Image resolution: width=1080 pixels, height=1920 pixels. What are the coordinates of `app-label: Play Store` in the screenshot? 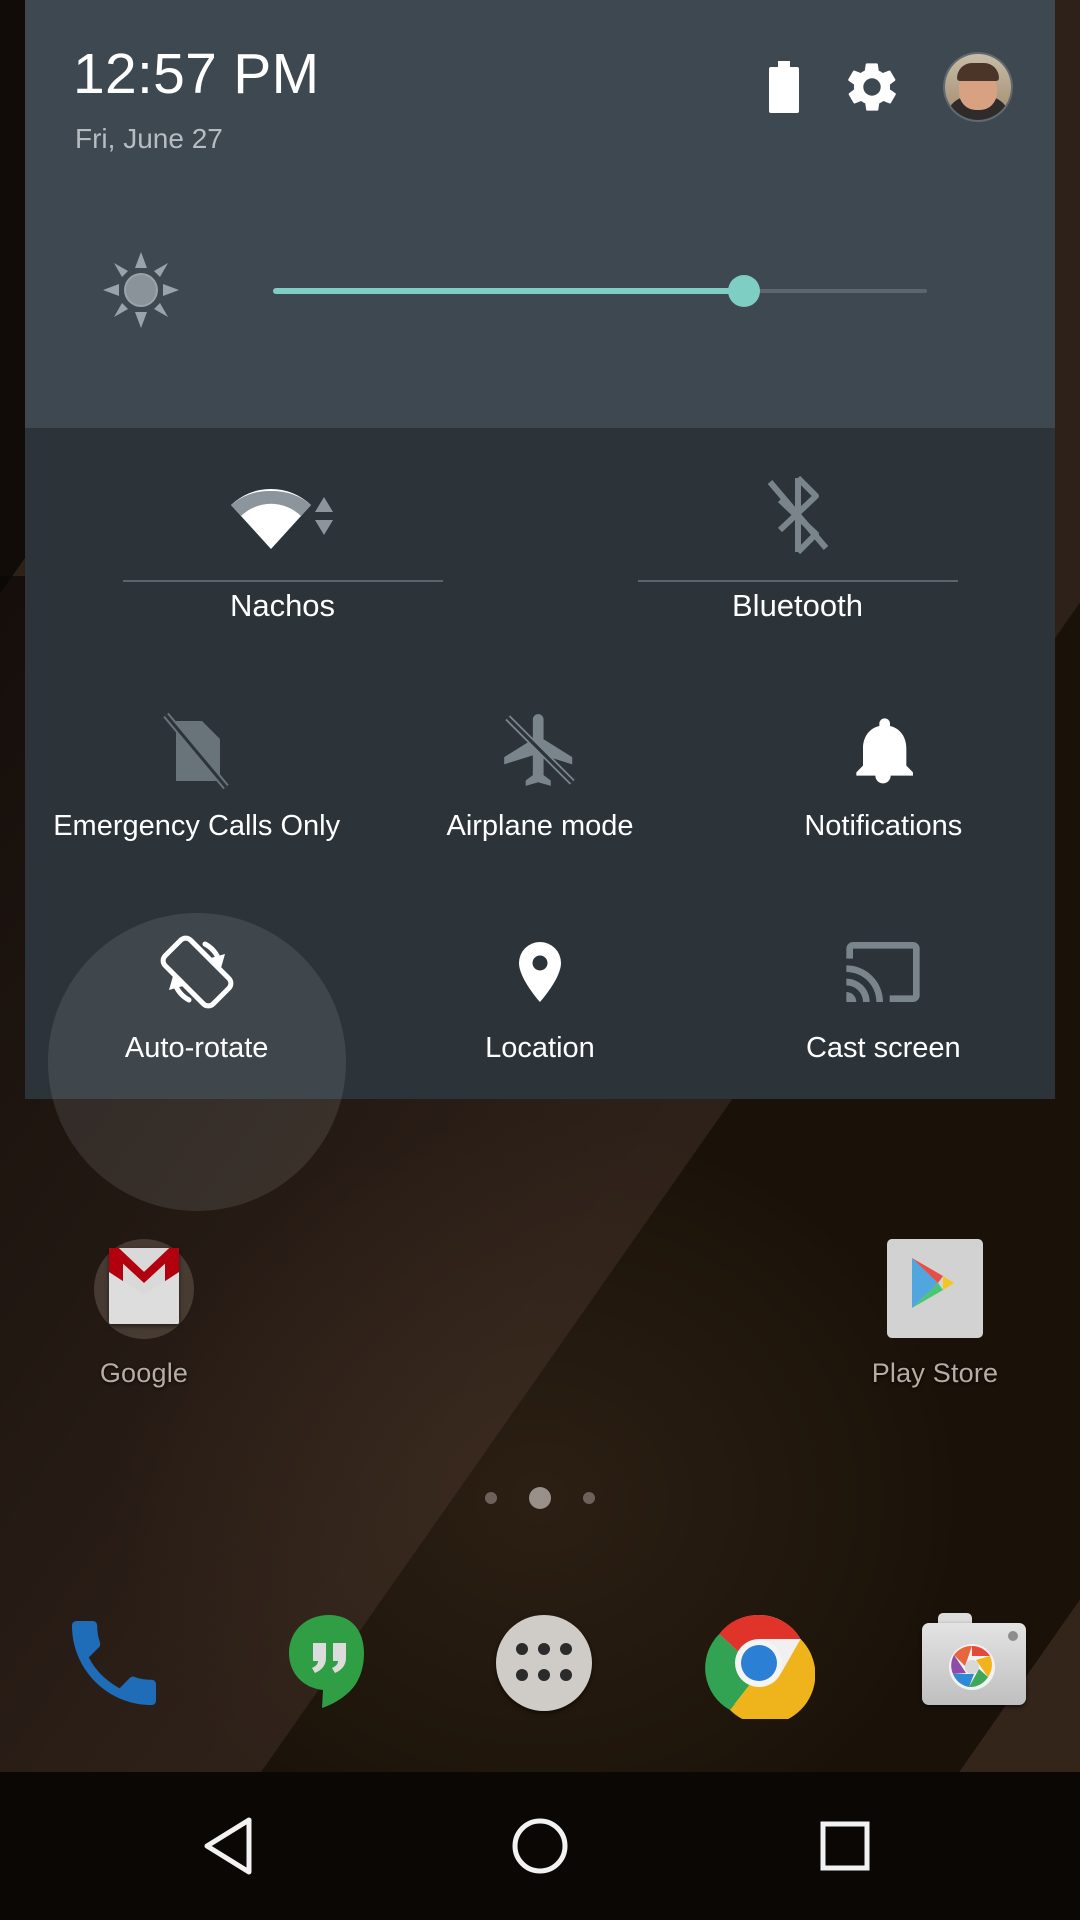 It's located at (935, 1373).